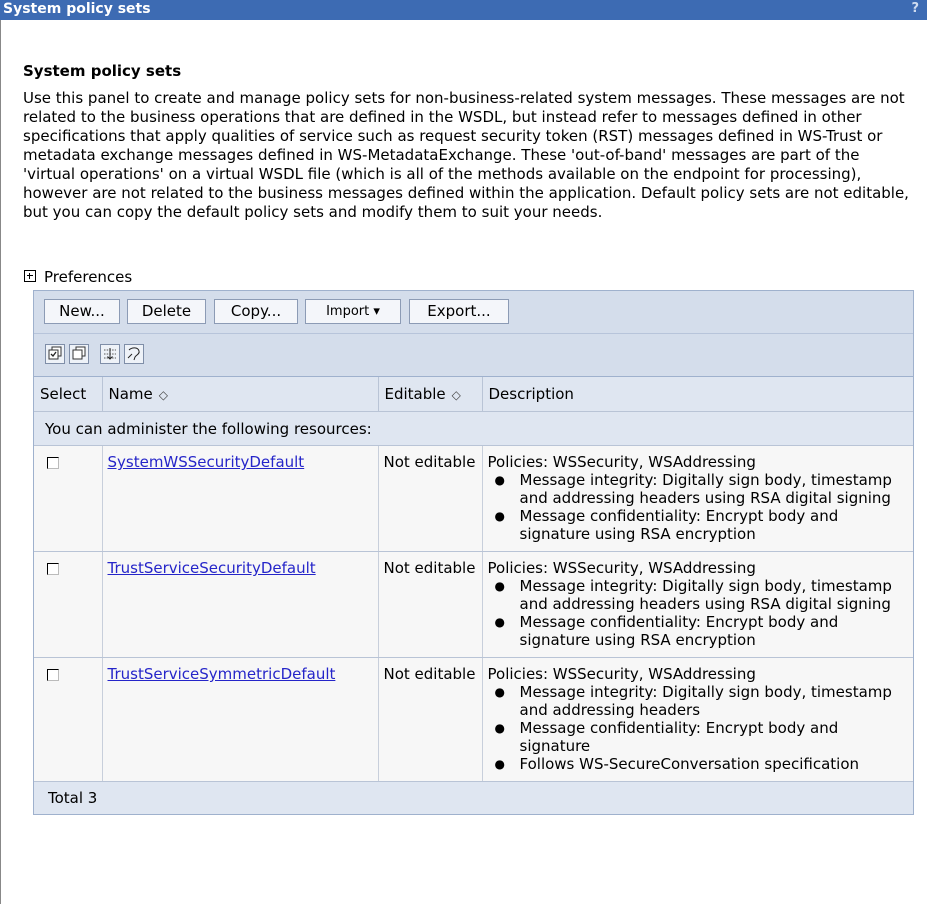  Describe the element at coordinates (88, 277) in the screenshot. I see `preferences-label: Preferences` at that location.